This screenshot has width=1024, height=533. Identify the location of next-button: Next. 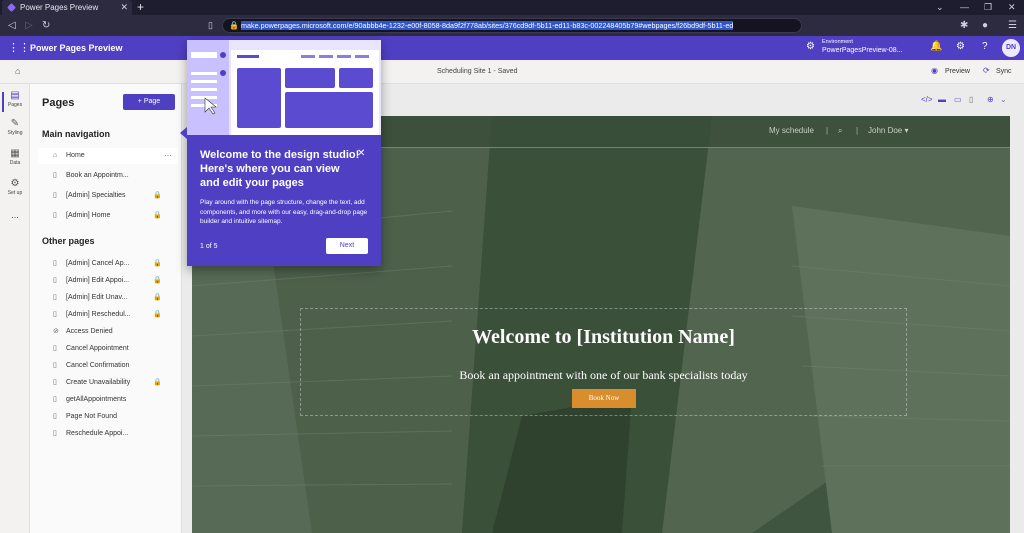
(347, 246).